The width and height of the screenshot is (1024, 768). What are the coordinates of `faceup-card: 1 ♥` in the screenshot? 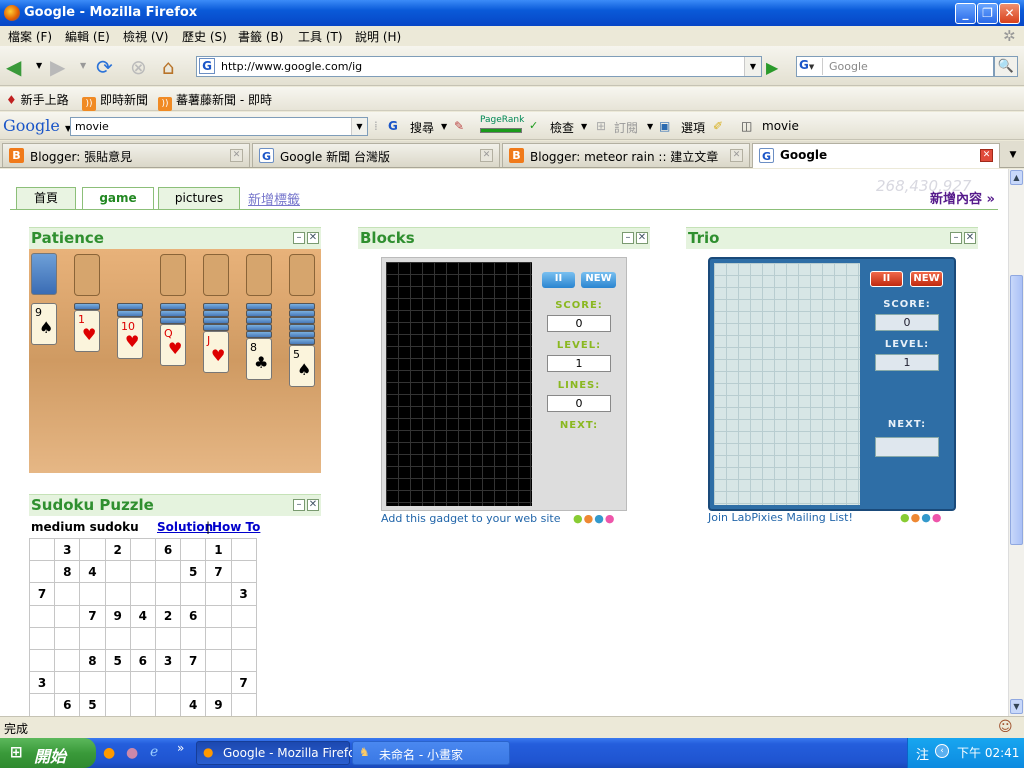 It's located at (87, 331).